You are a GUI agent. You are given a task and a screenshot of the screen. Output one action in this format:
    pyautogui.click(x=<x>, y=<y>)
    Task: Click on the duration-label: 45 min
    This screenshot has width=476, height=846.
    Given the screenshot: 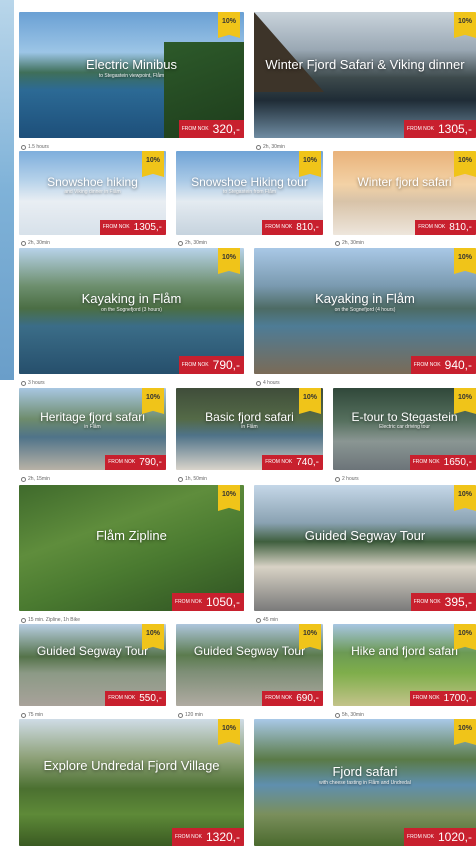 What is the action you would take?
    pyautogui.click(x=267, y=620)
    